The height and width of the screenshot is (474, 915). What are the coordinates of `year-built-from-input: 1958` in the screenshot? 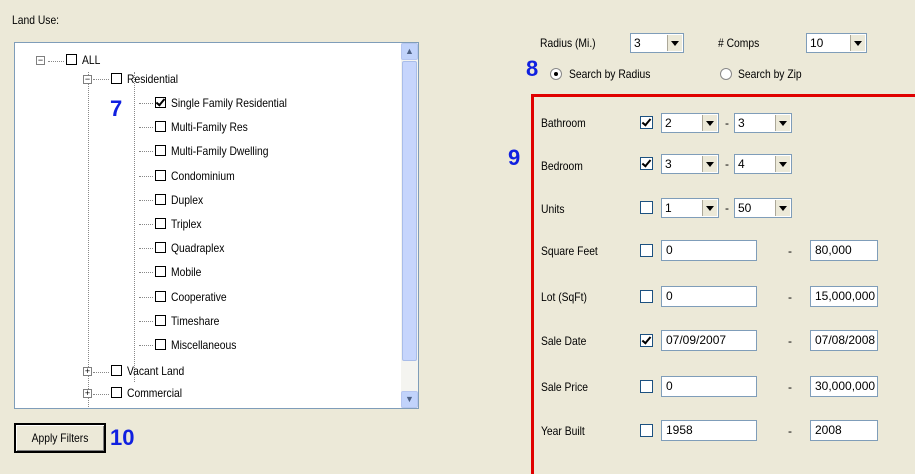 It's located at (709, 430).